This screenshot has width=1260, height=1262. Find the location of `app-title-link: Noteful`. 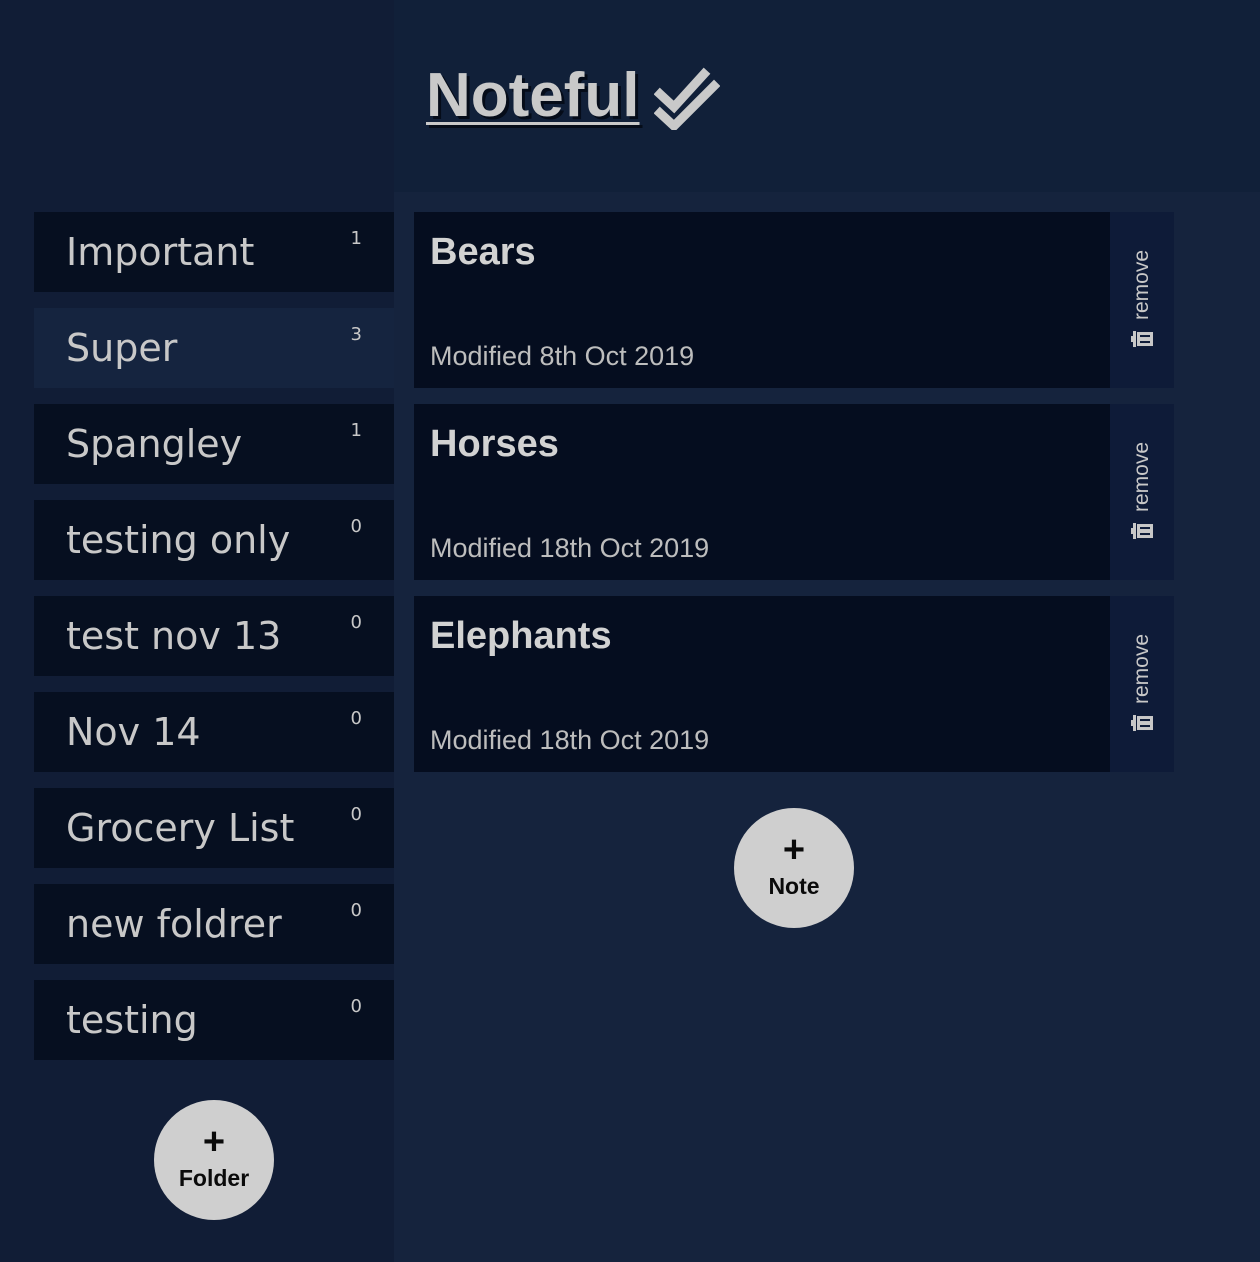

app-title-link: Noteful is located at coordinates (533, 96).